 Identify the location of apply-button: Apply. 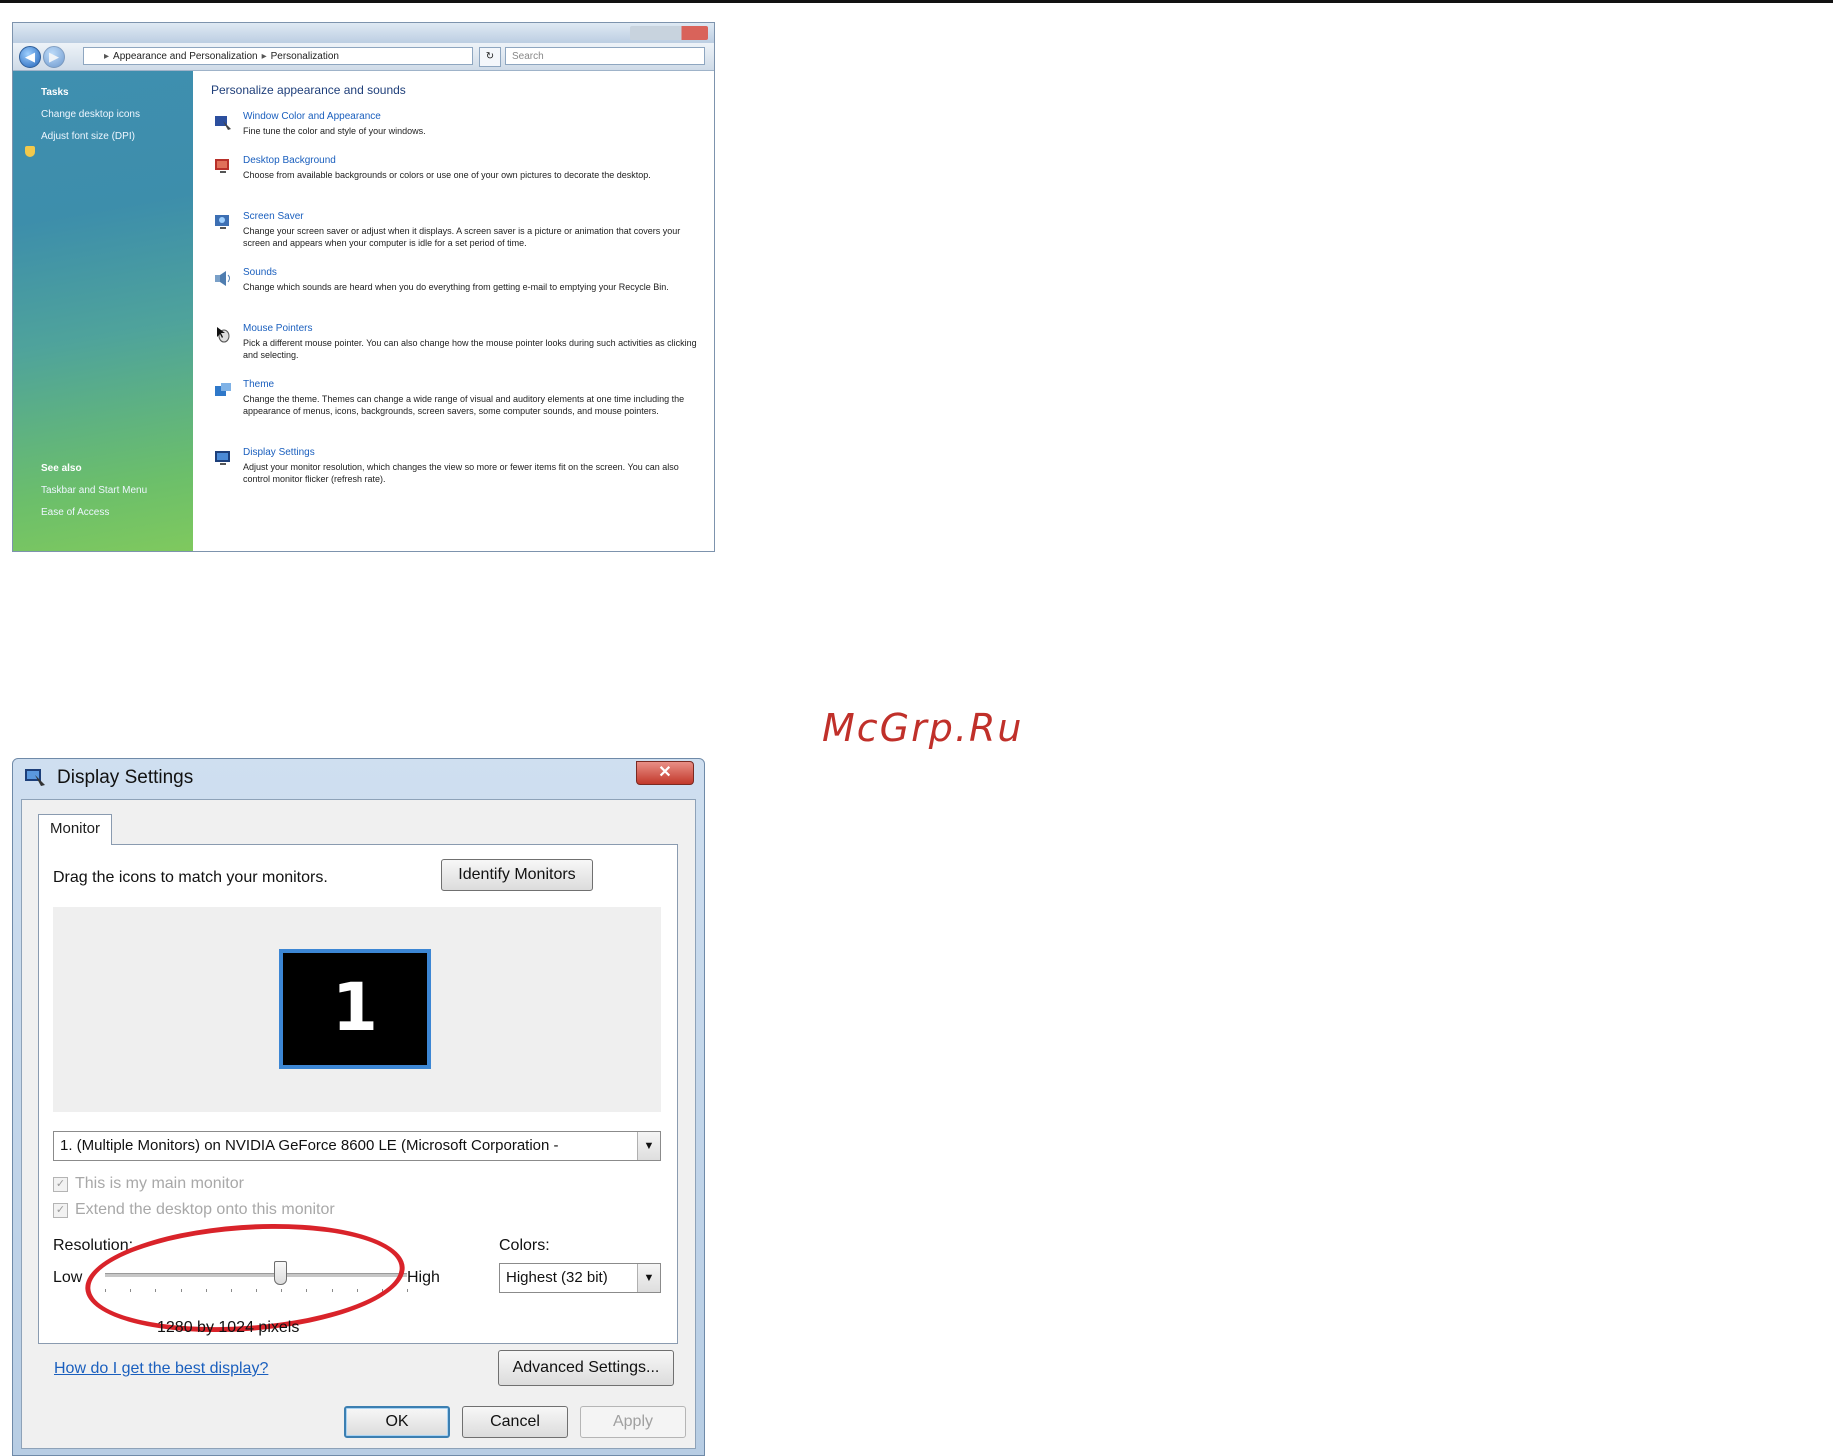
(633, 1422).